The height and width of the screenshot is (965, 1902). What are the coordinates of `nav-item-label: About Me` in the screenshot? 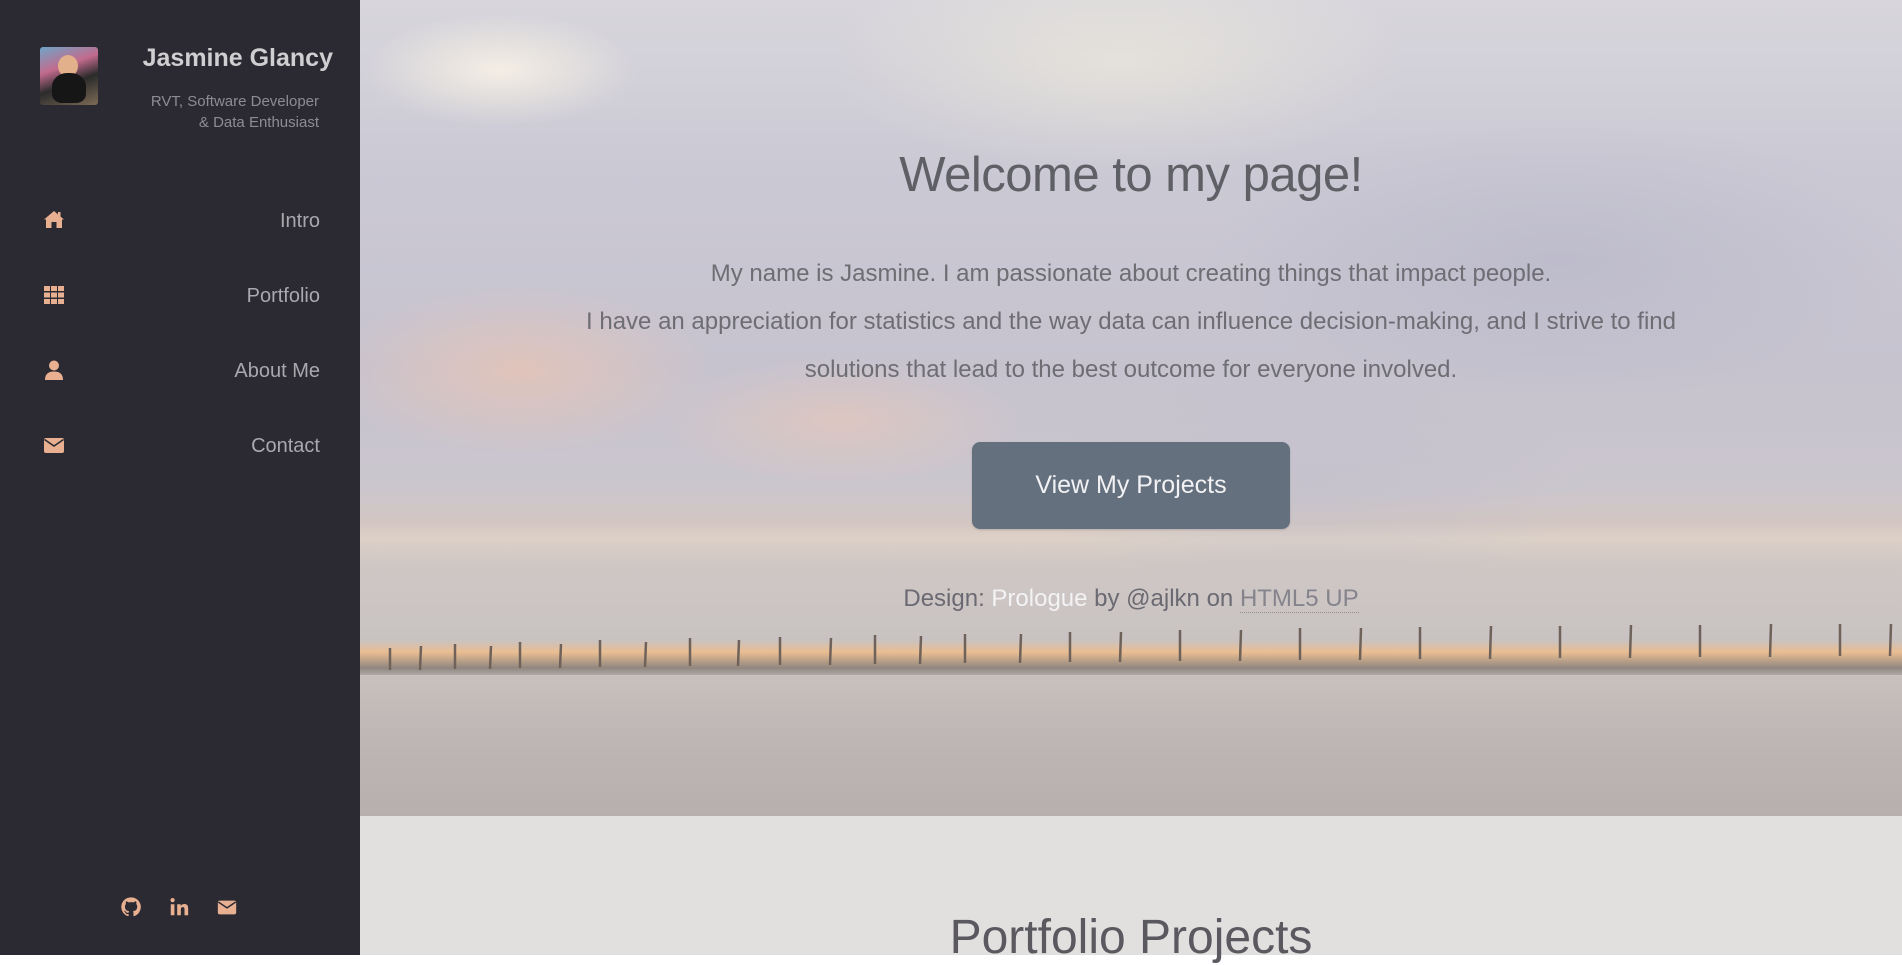 It's located at (277, 371).